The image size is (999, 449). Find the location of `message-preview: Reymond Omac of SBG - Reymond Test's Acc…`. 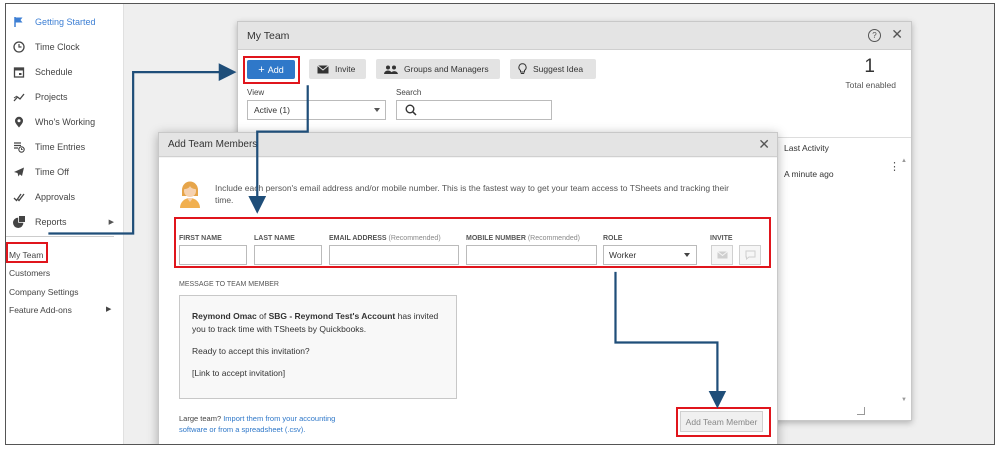

message-preview: Reymond Omac of SBG - Reymond Test's Acc… is located at coordinates (318, 347).